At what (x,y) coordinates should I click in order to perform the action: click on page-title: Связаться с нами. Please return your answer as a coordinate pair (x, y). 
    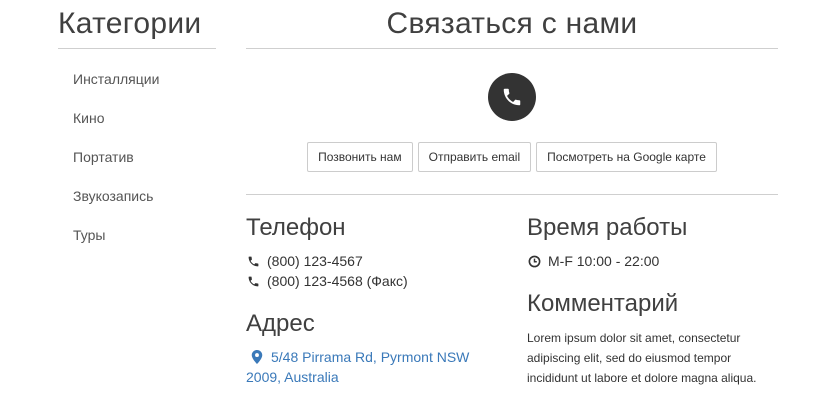
    Looking at the image, I should click on (512, 24).